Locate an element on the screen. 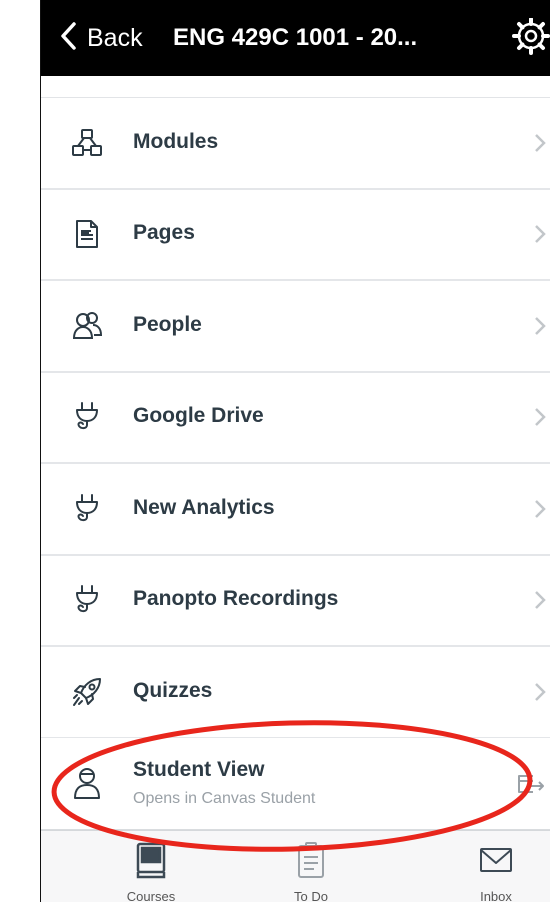  menu-item-panopto-recordings: Panopto Recordings is located at coordinates (295, 601).